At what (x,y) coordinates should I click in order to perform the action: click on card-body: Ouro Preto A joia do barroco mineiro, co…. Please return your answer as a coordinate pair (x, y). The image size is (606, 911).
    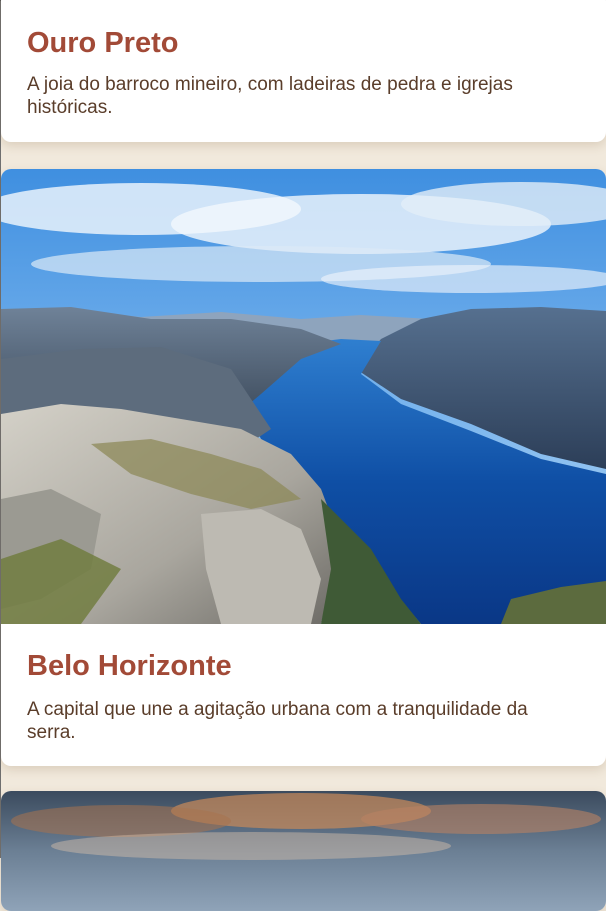
    Looking at the image, I should click on (303, 59).